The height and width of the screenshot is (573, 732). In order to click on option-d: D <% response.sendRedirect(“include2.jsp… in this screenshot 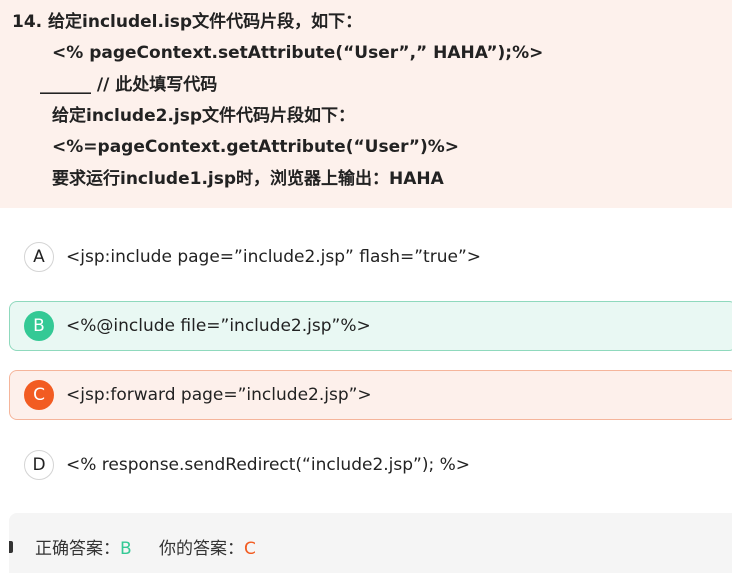, I will do `click(370, 465)`.